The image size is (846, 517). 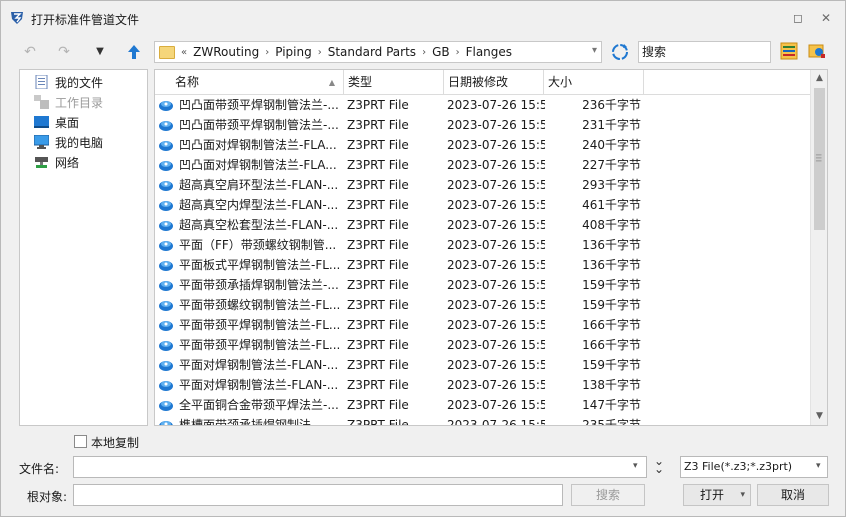 I want to click on address-dropdown-icon: ▾, so click(x=594, y=50).